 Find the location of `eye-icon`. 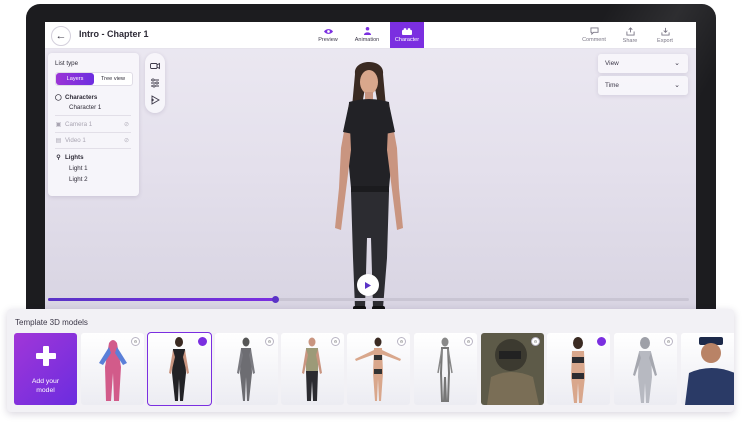

eye-icon is located at coordinates (328, 31).